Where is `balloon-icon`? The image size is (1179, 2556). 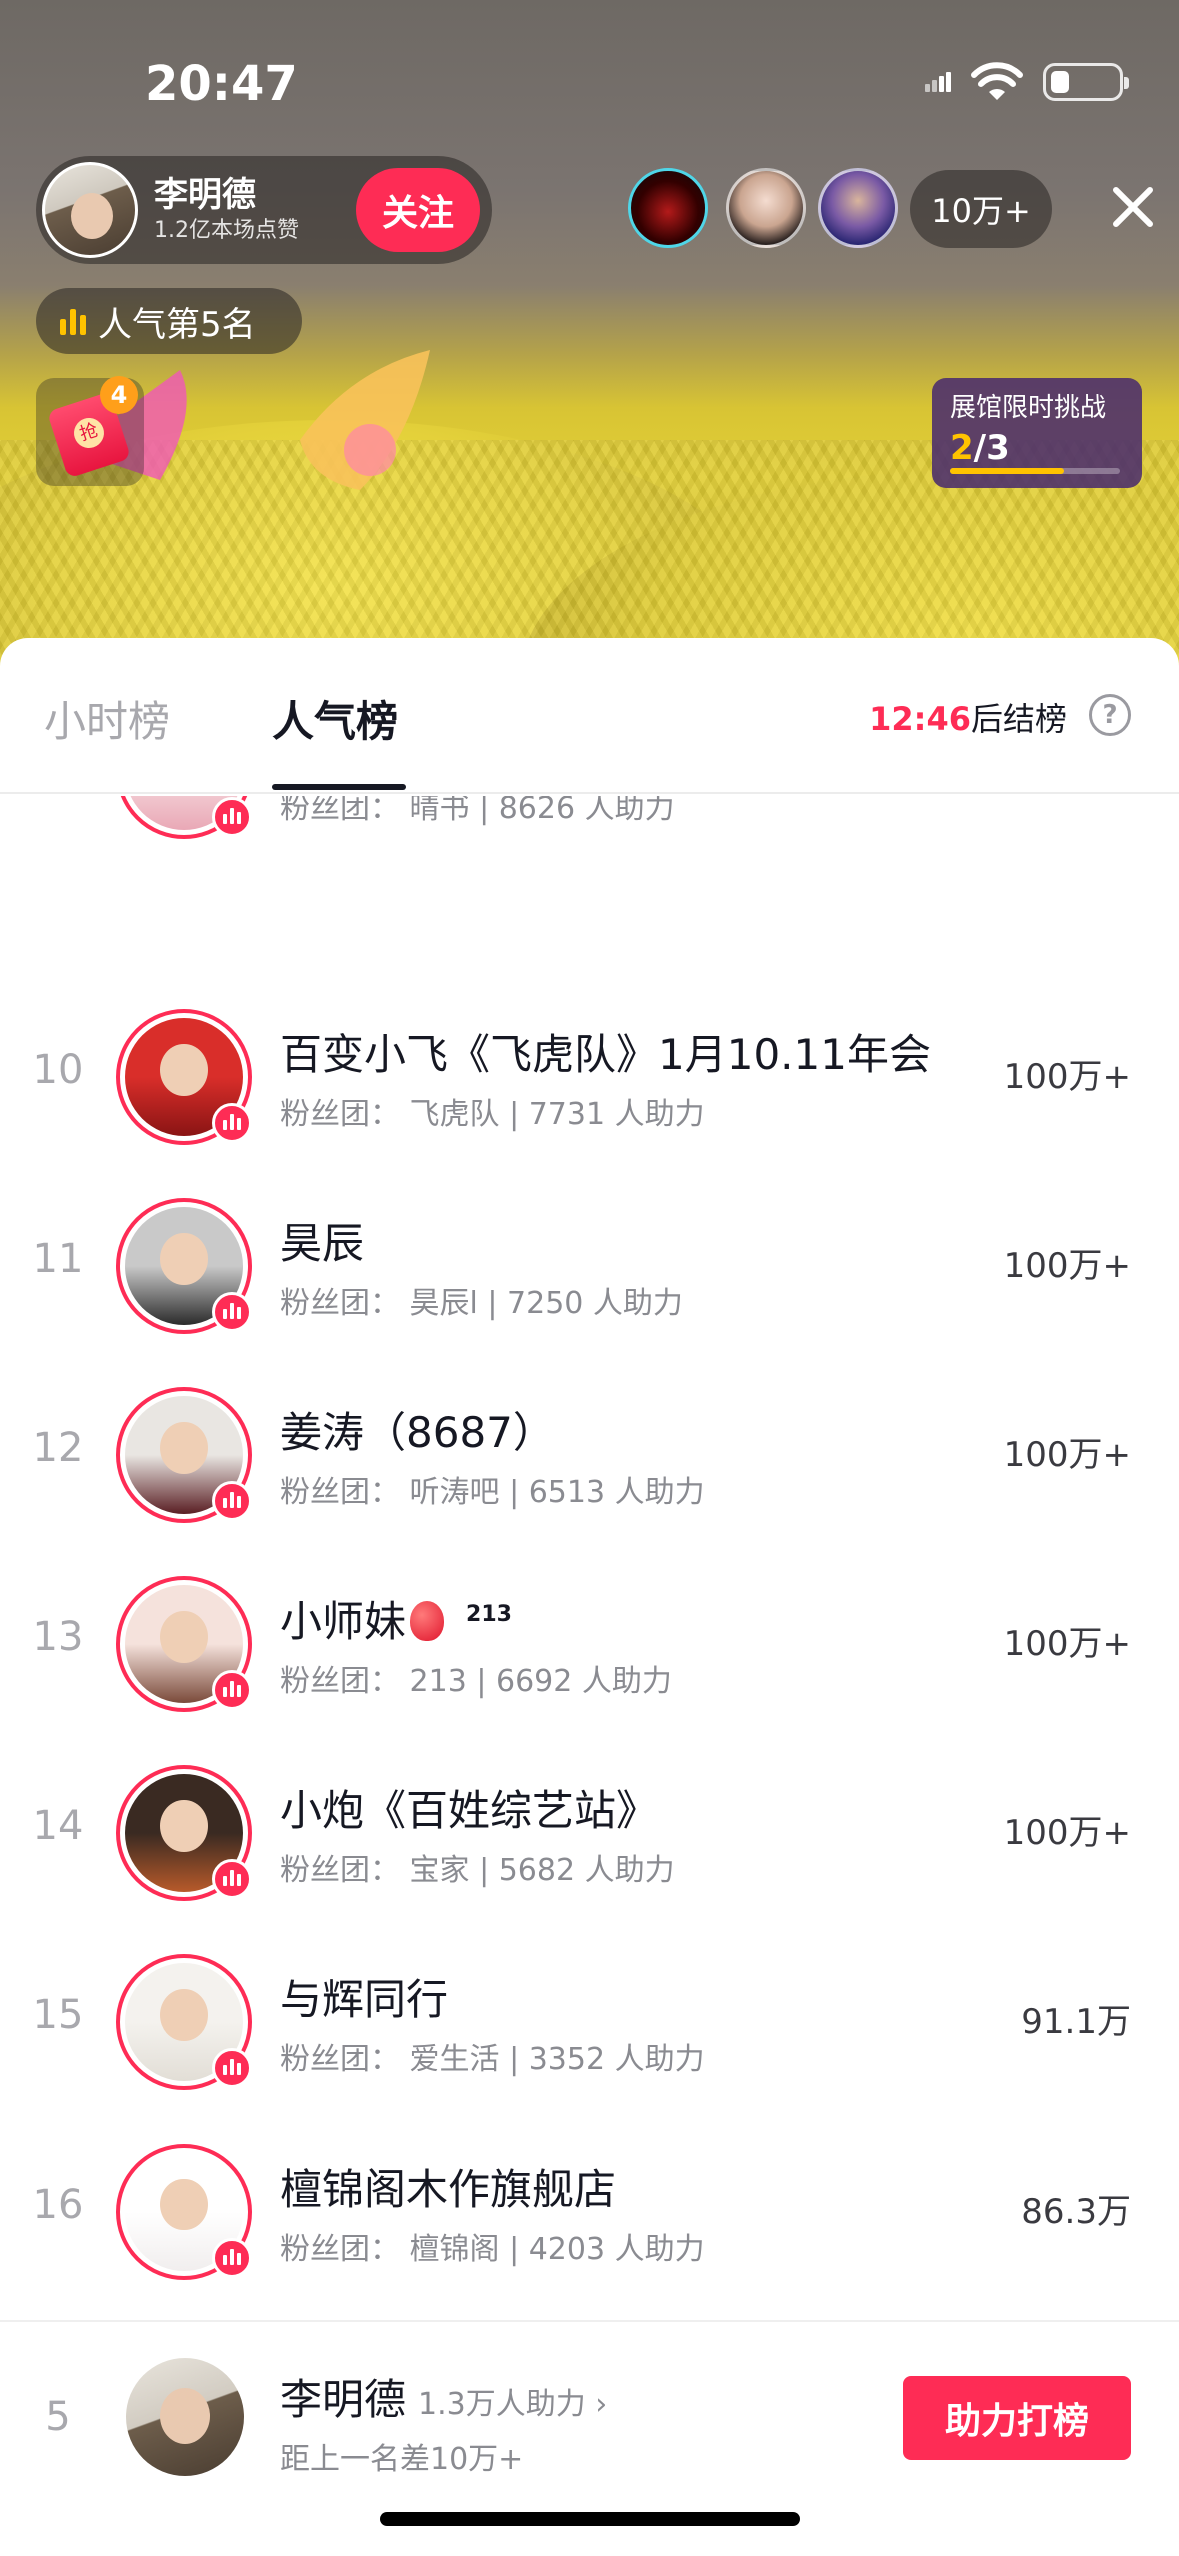 balloon-icon is located at coordinates (427, 1620).